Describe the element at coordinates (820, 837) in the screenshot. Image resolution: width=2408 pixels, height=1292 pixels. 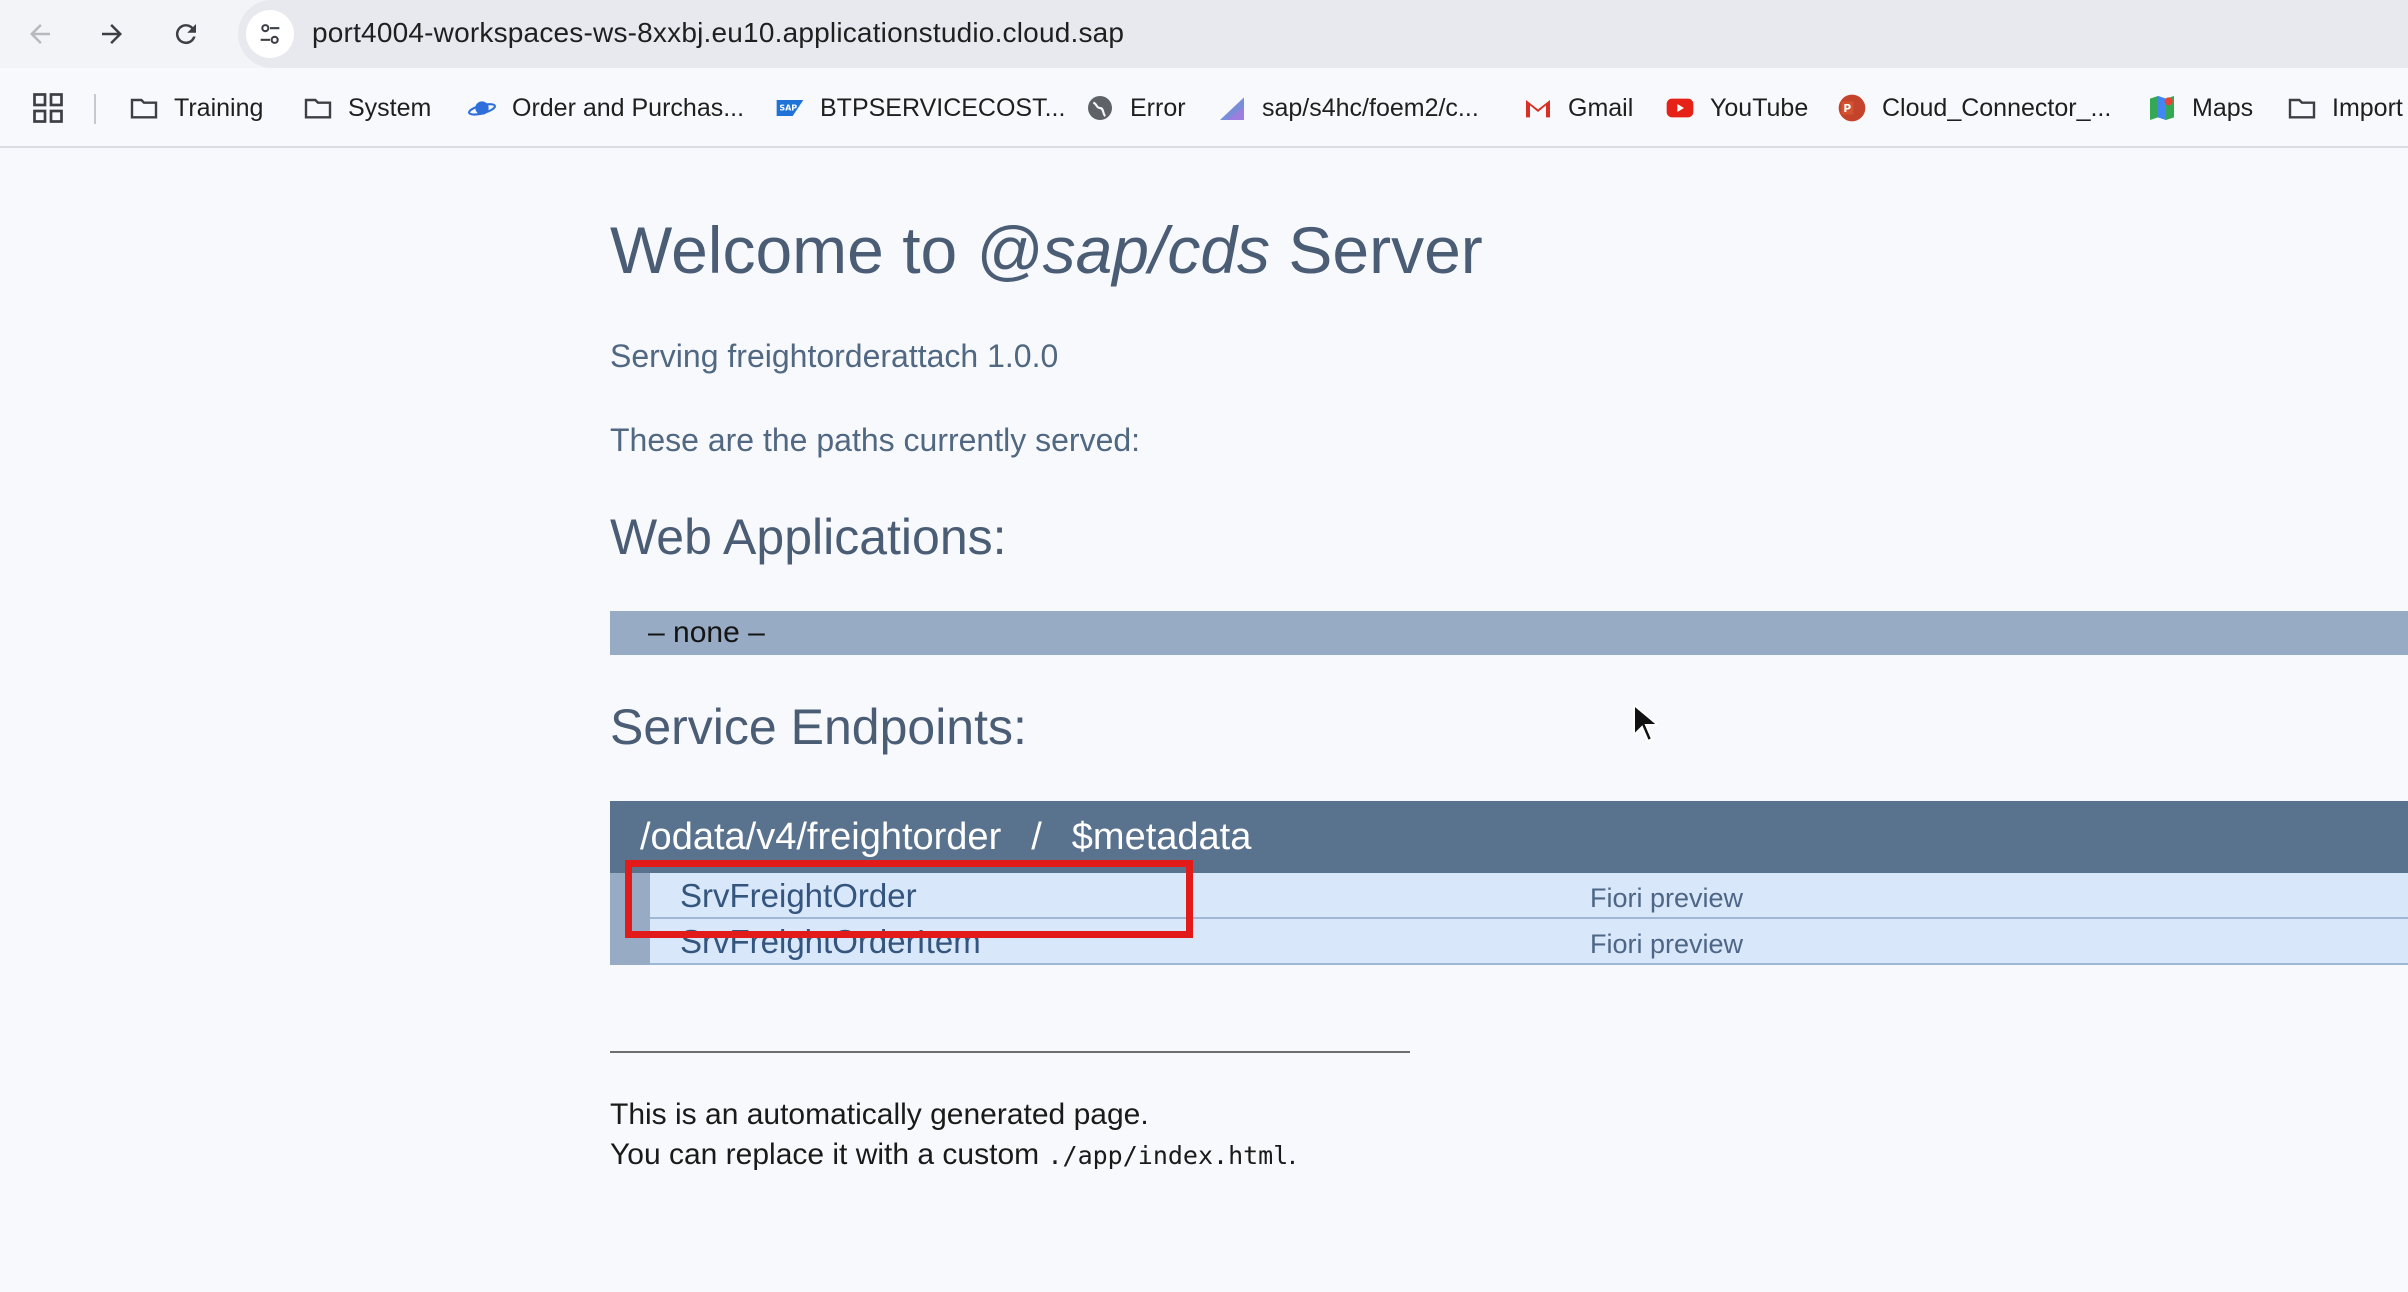
I see `service-path-link: /odata/v4/freightorder` at that location.